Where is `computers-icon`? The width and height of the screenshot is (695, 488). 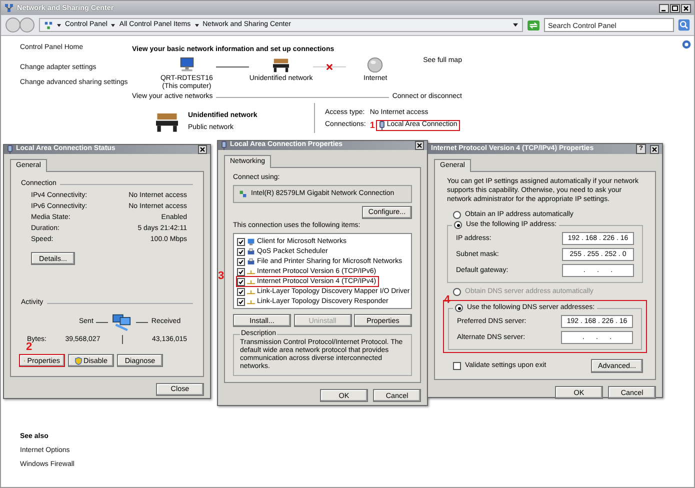
computers-icon is located at coordinates (122, 322).